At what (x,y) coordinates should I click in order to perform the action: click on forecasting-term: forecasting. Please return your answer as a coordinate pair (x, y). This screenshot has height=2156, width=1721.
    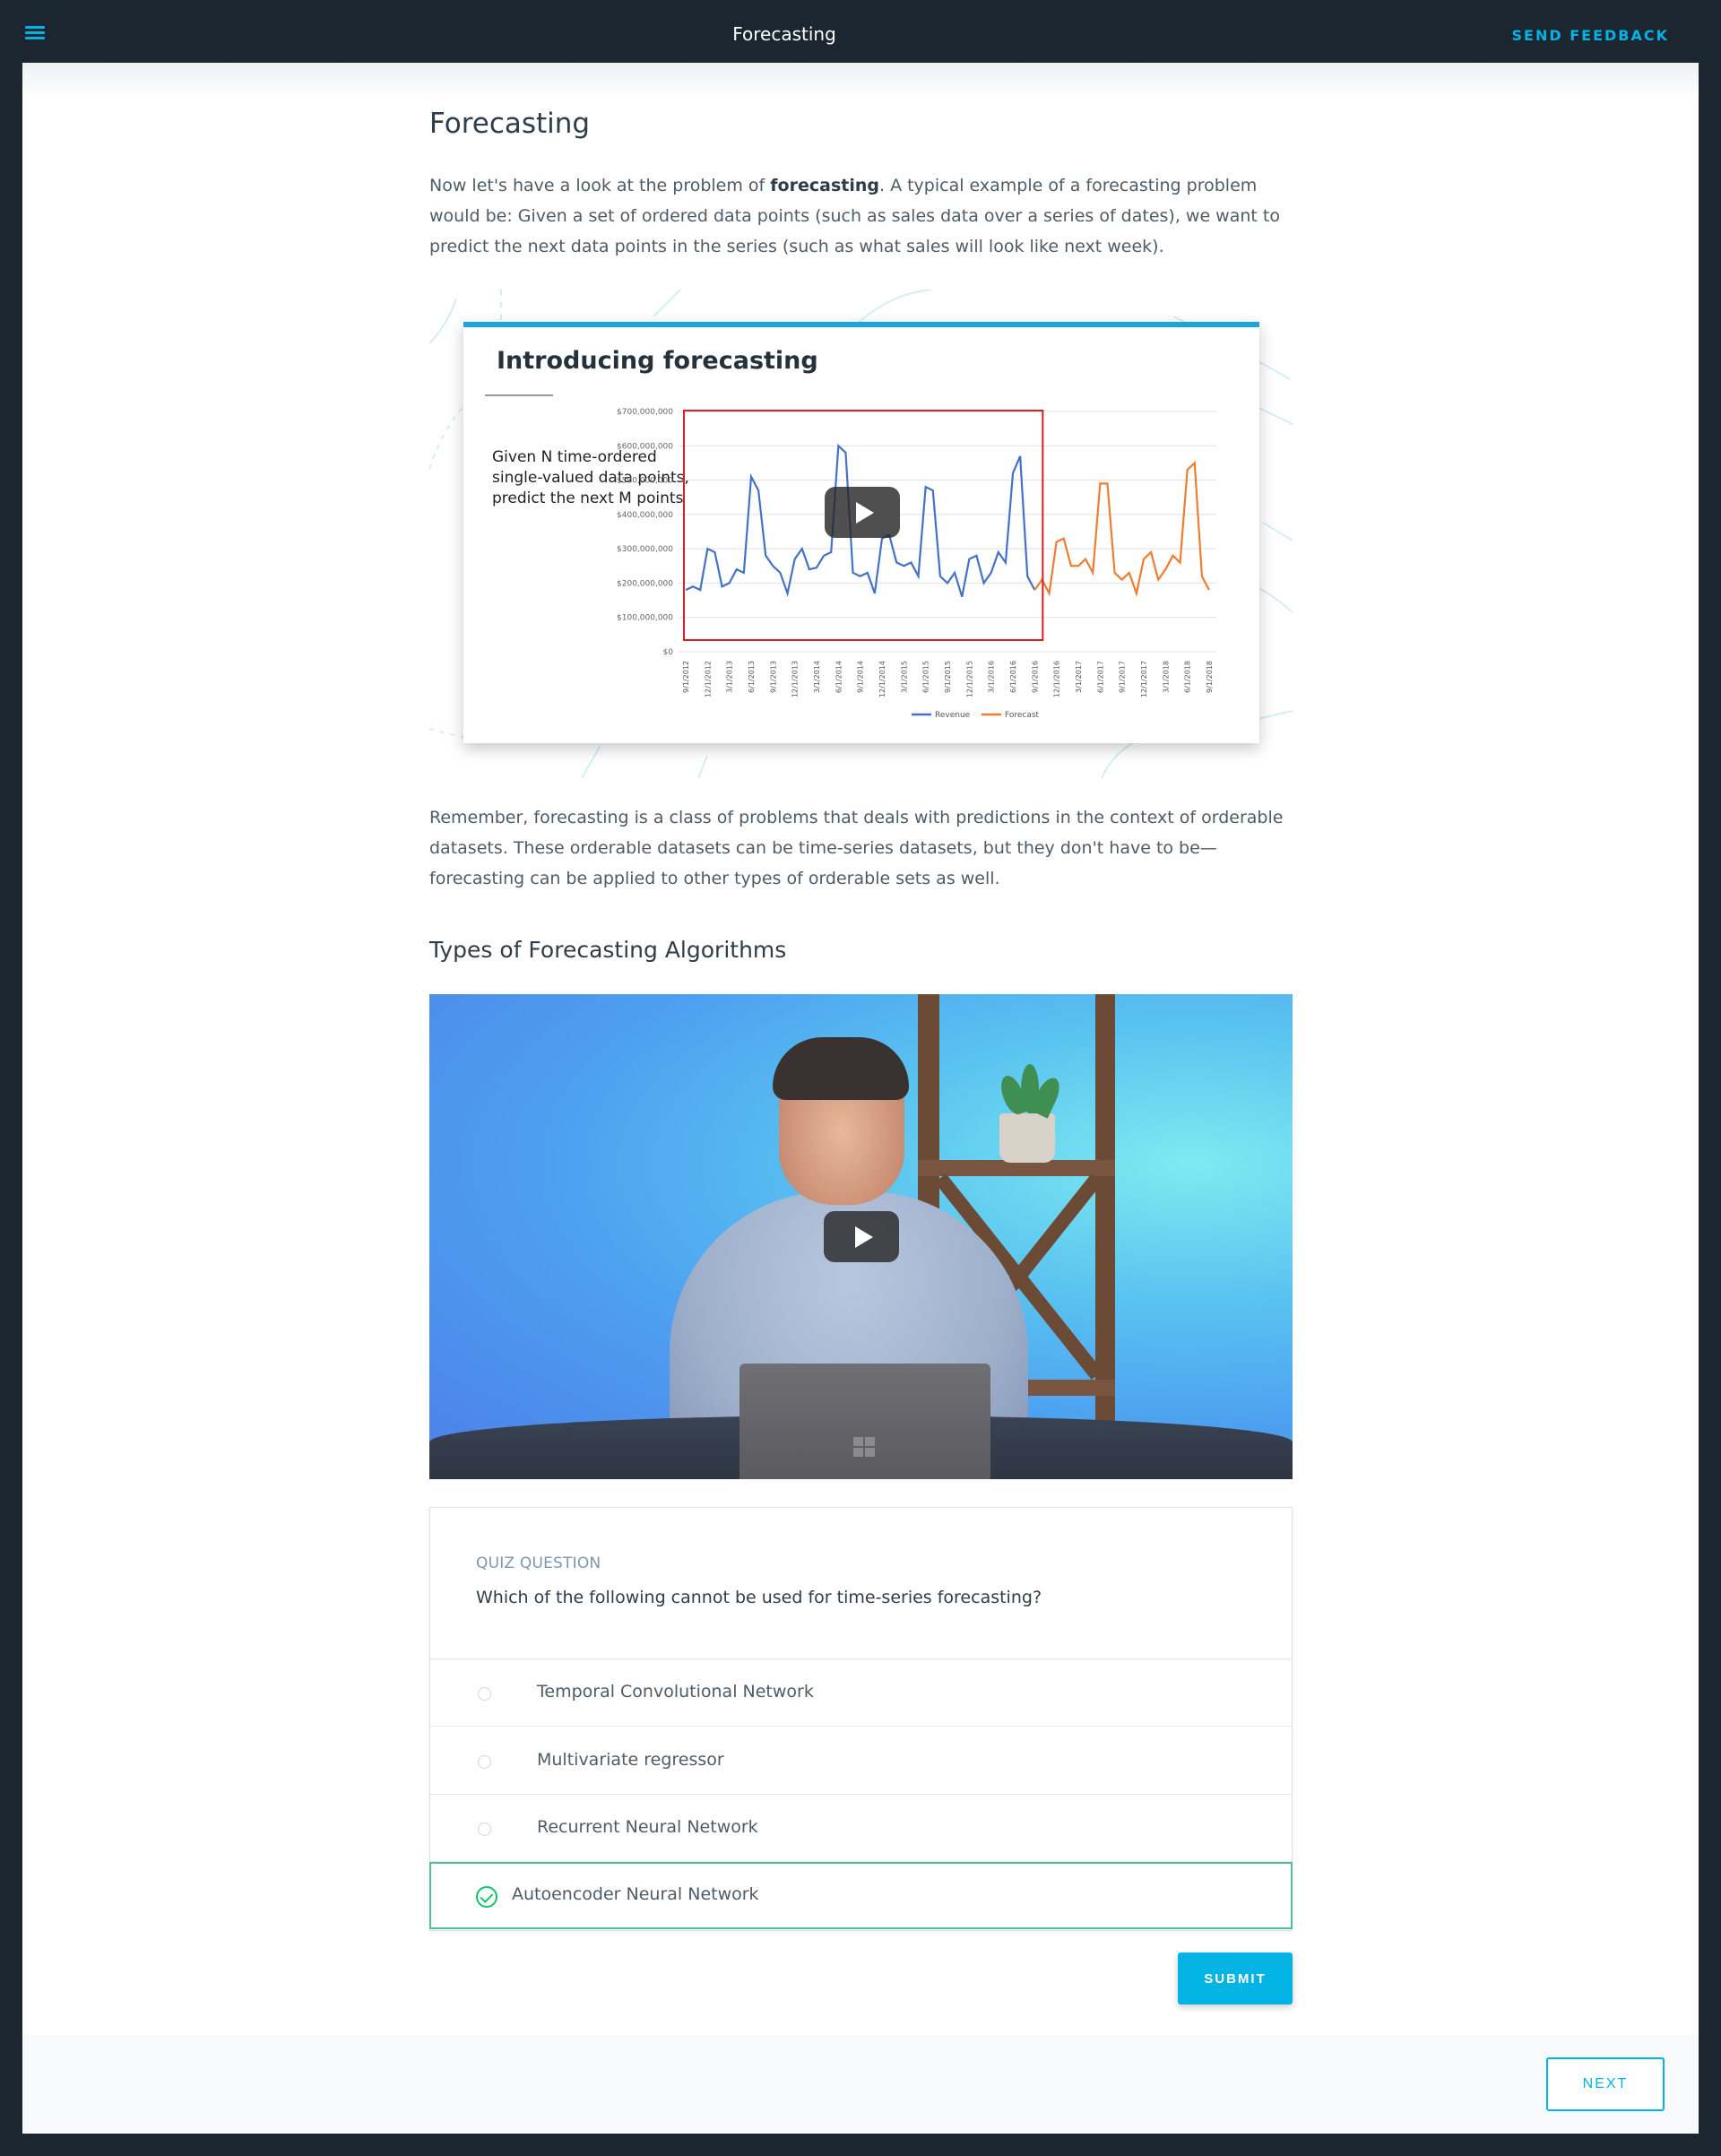
    Looking at the image, I should click on (824, 186).